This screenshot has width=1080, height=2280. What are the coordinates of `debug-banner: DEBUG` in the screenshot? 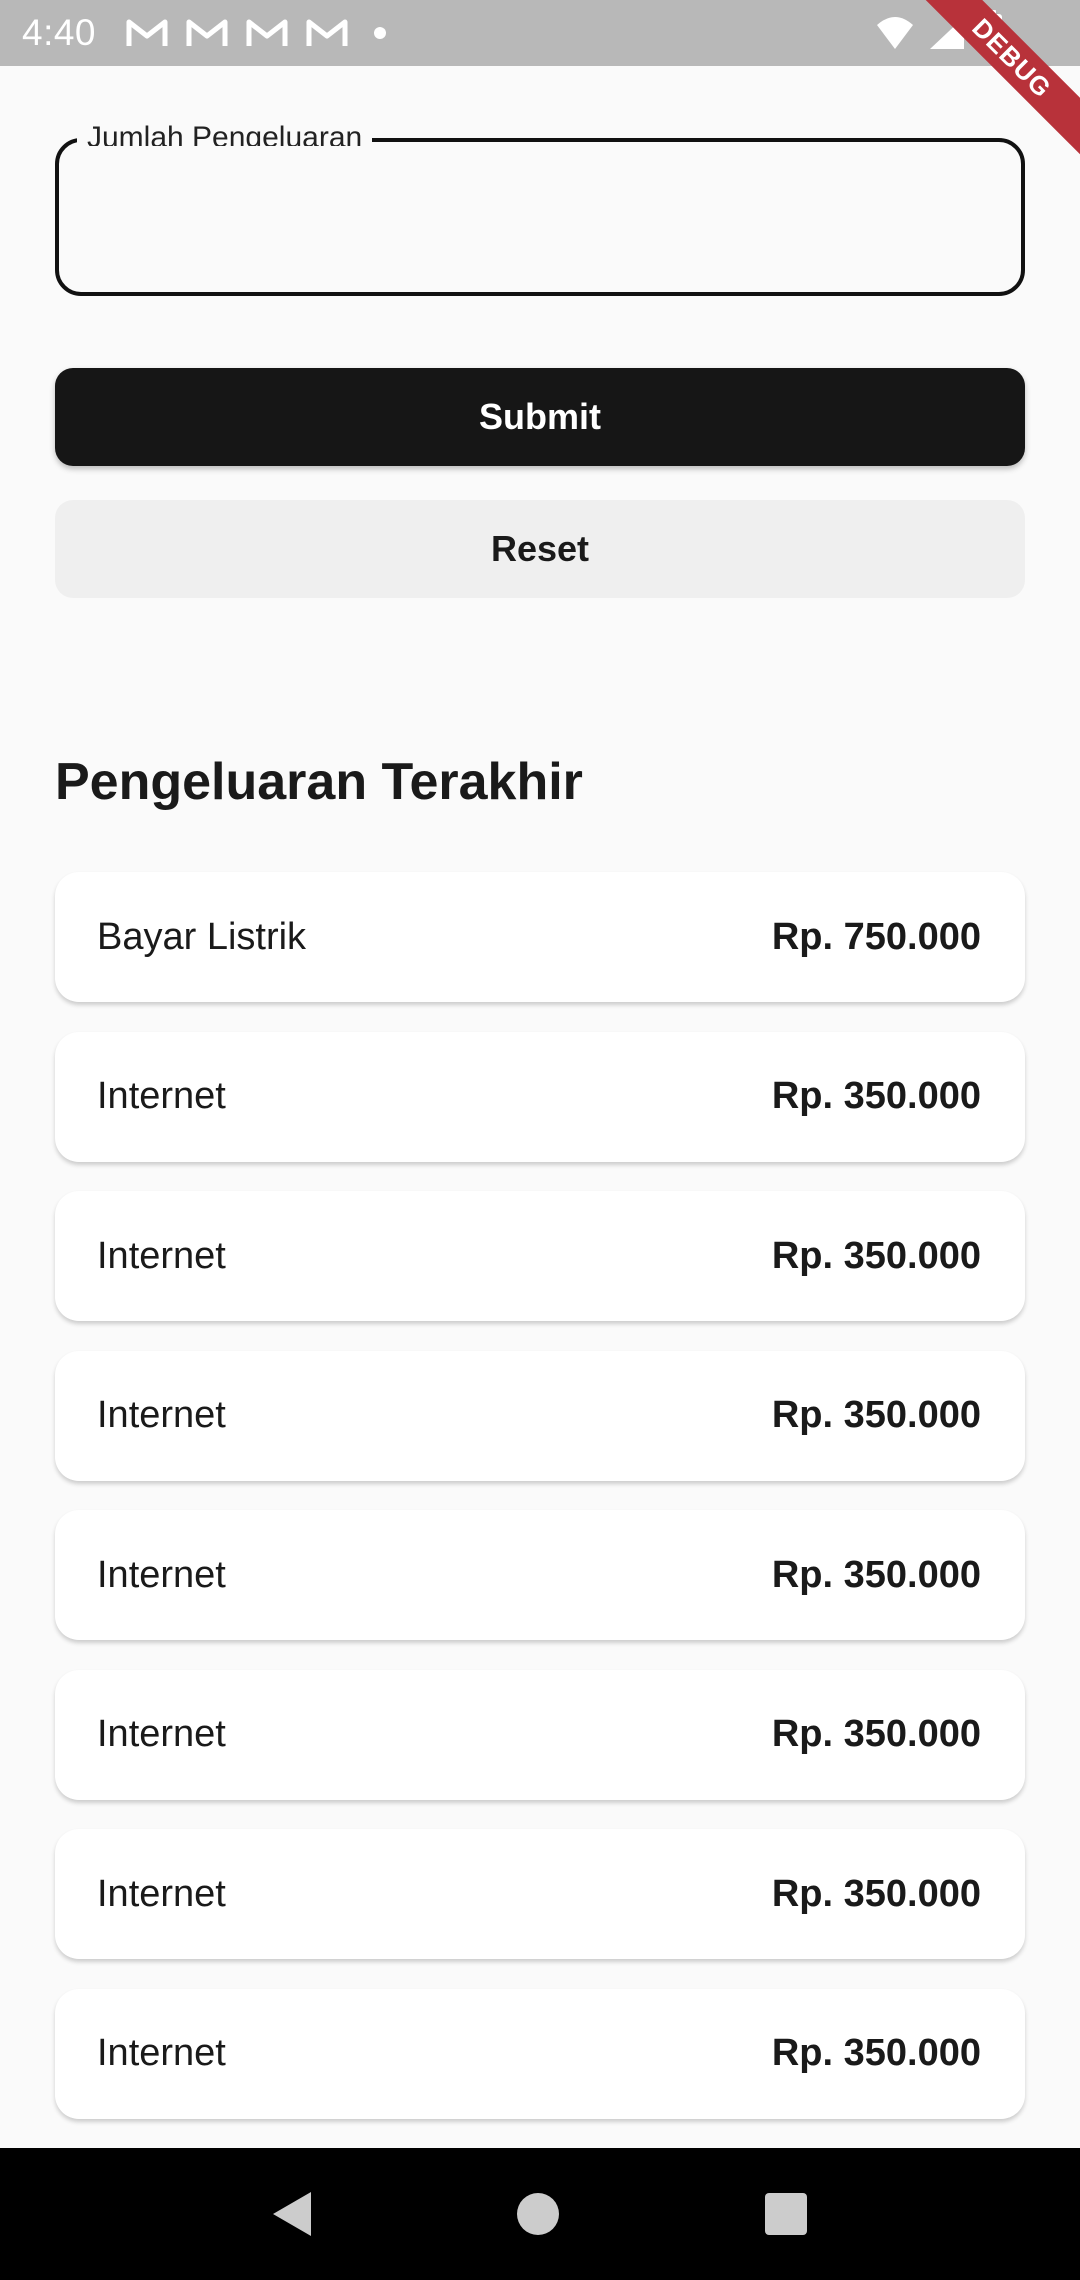 It's located at (1000, 80).